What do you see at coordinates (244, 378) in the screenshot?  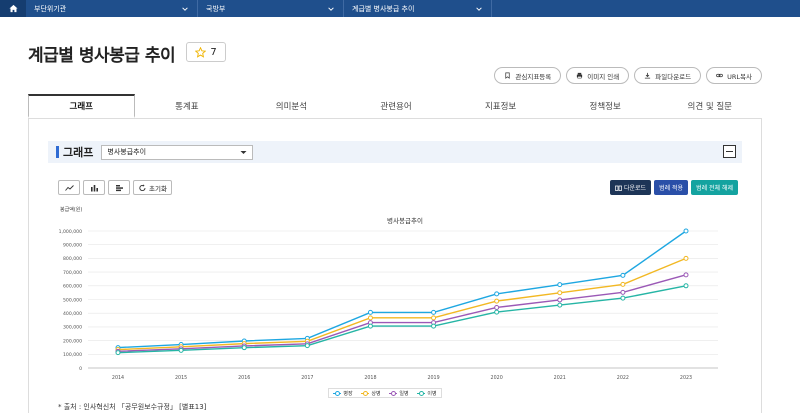 I see `x-tick-label: 2016` at bounding box center [244, 378].